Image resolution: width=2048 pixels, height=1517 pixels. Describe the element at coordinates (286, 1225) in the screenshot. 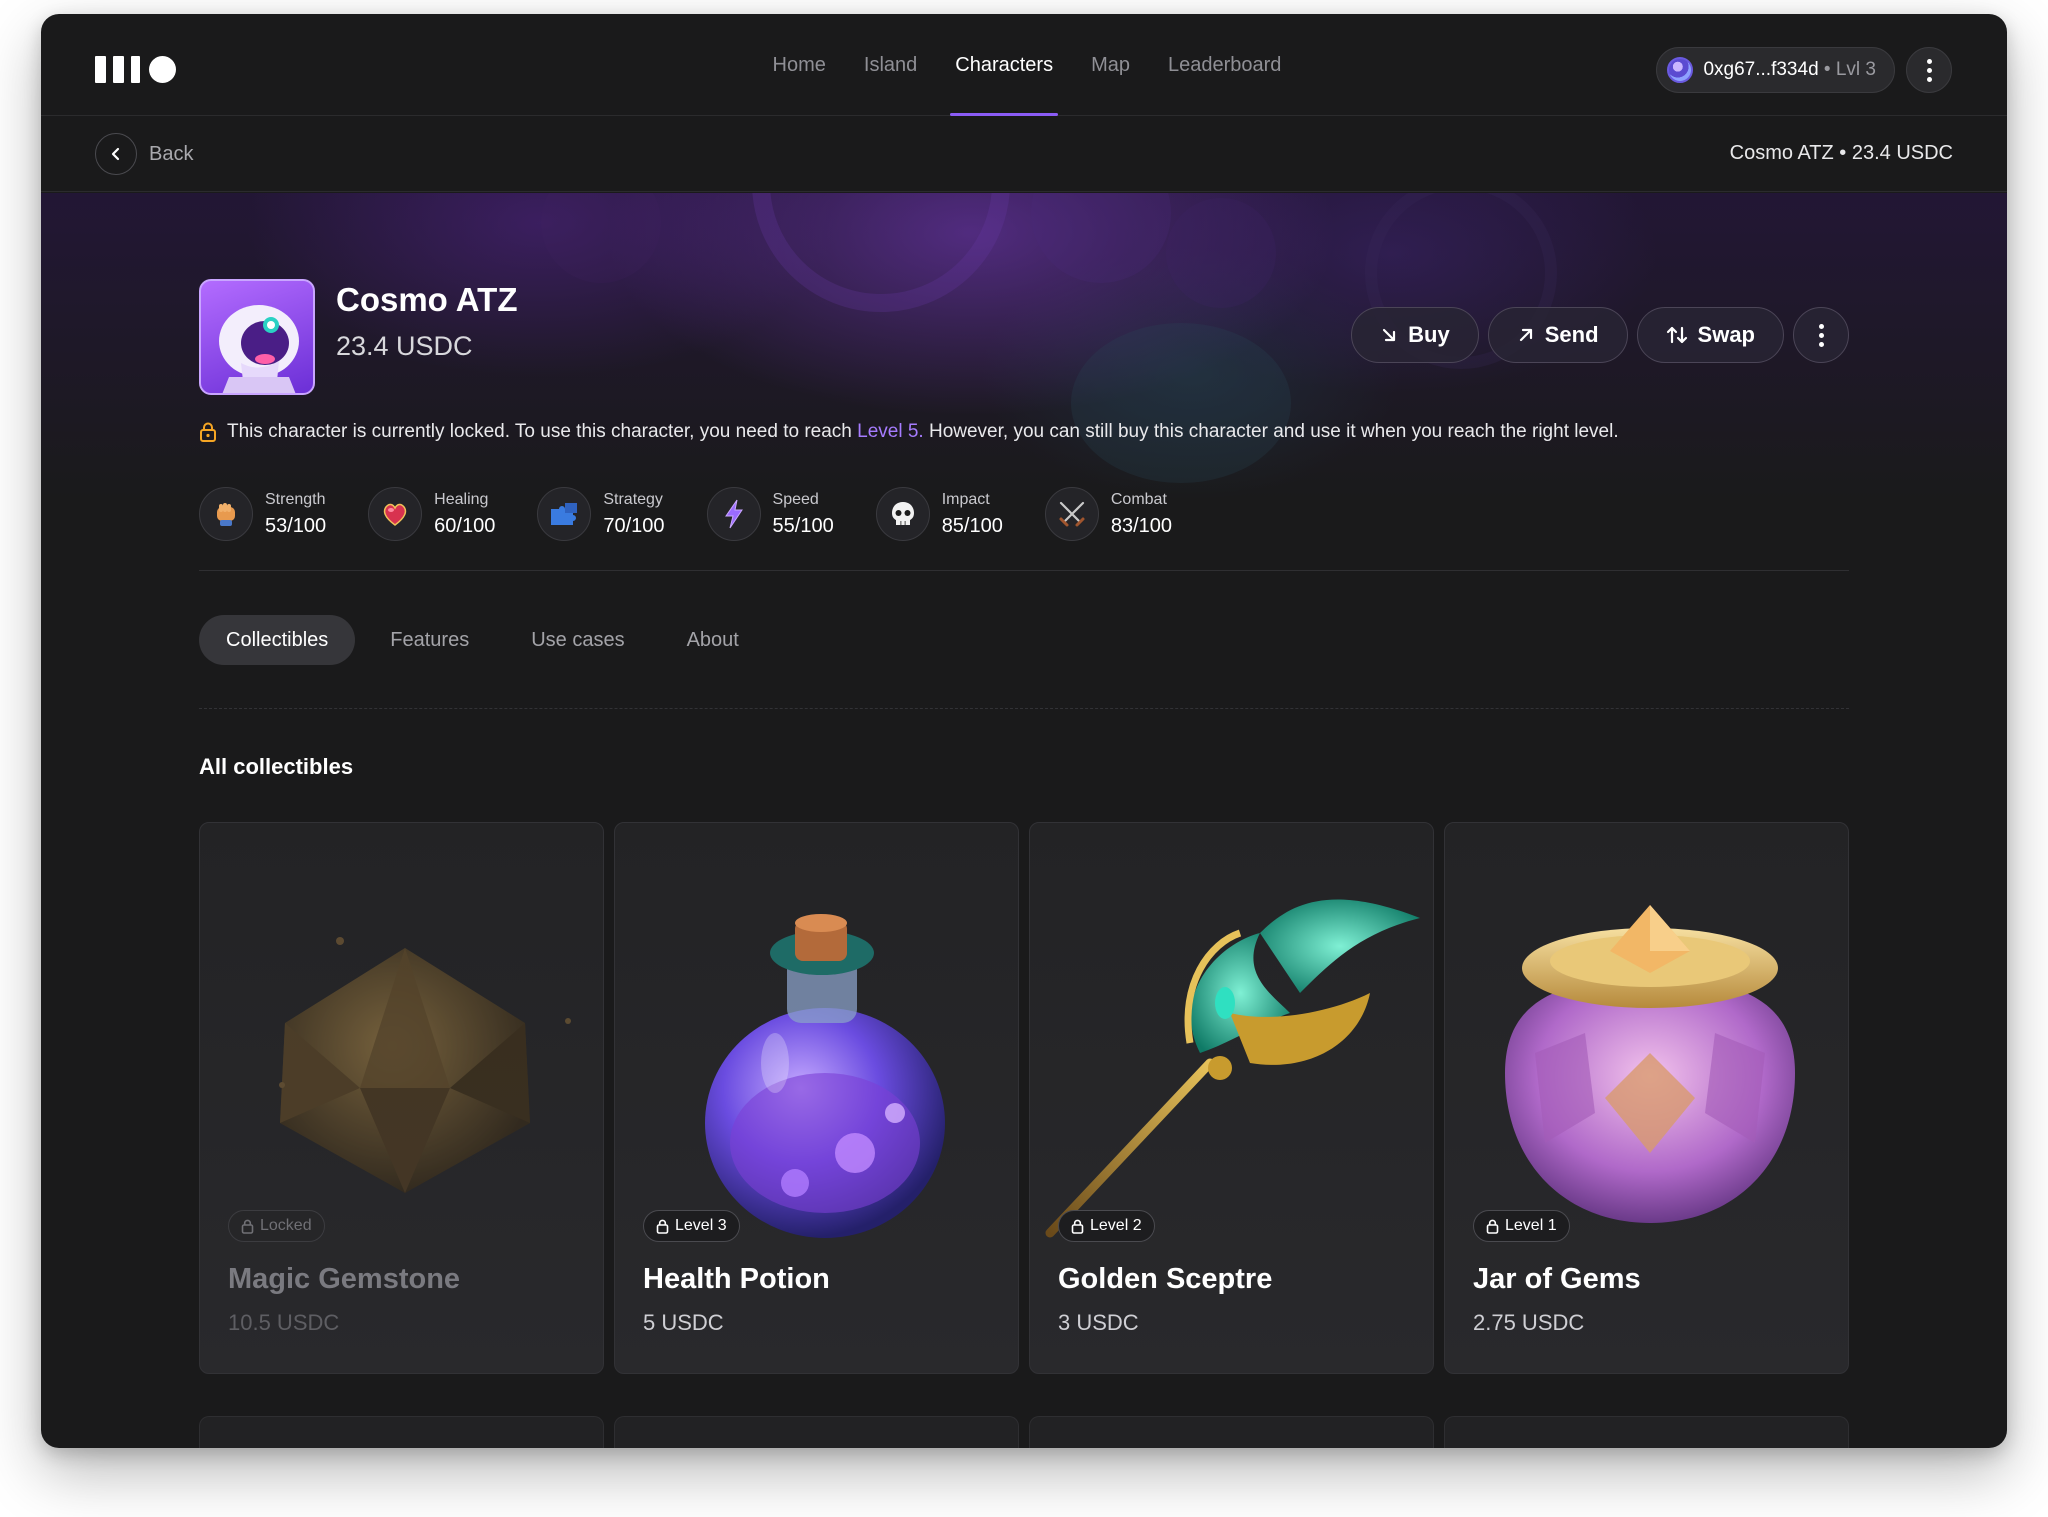

I see `badge-label: Locked` at that location.